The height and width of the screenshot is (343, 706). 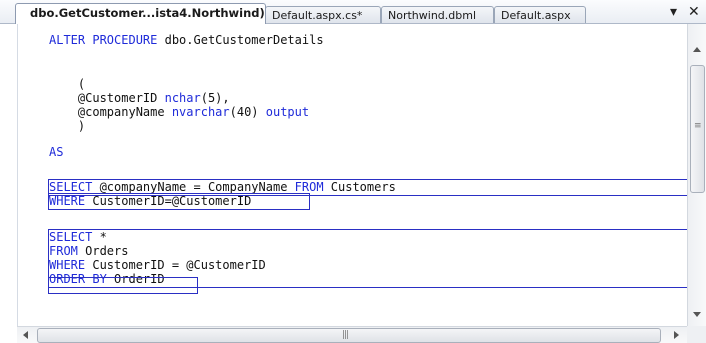 What do you see at coordinates (168, 201) in the screenshot?
I see `code-text: CustomerID=@CustomerID` at bounding box center [168, 201].